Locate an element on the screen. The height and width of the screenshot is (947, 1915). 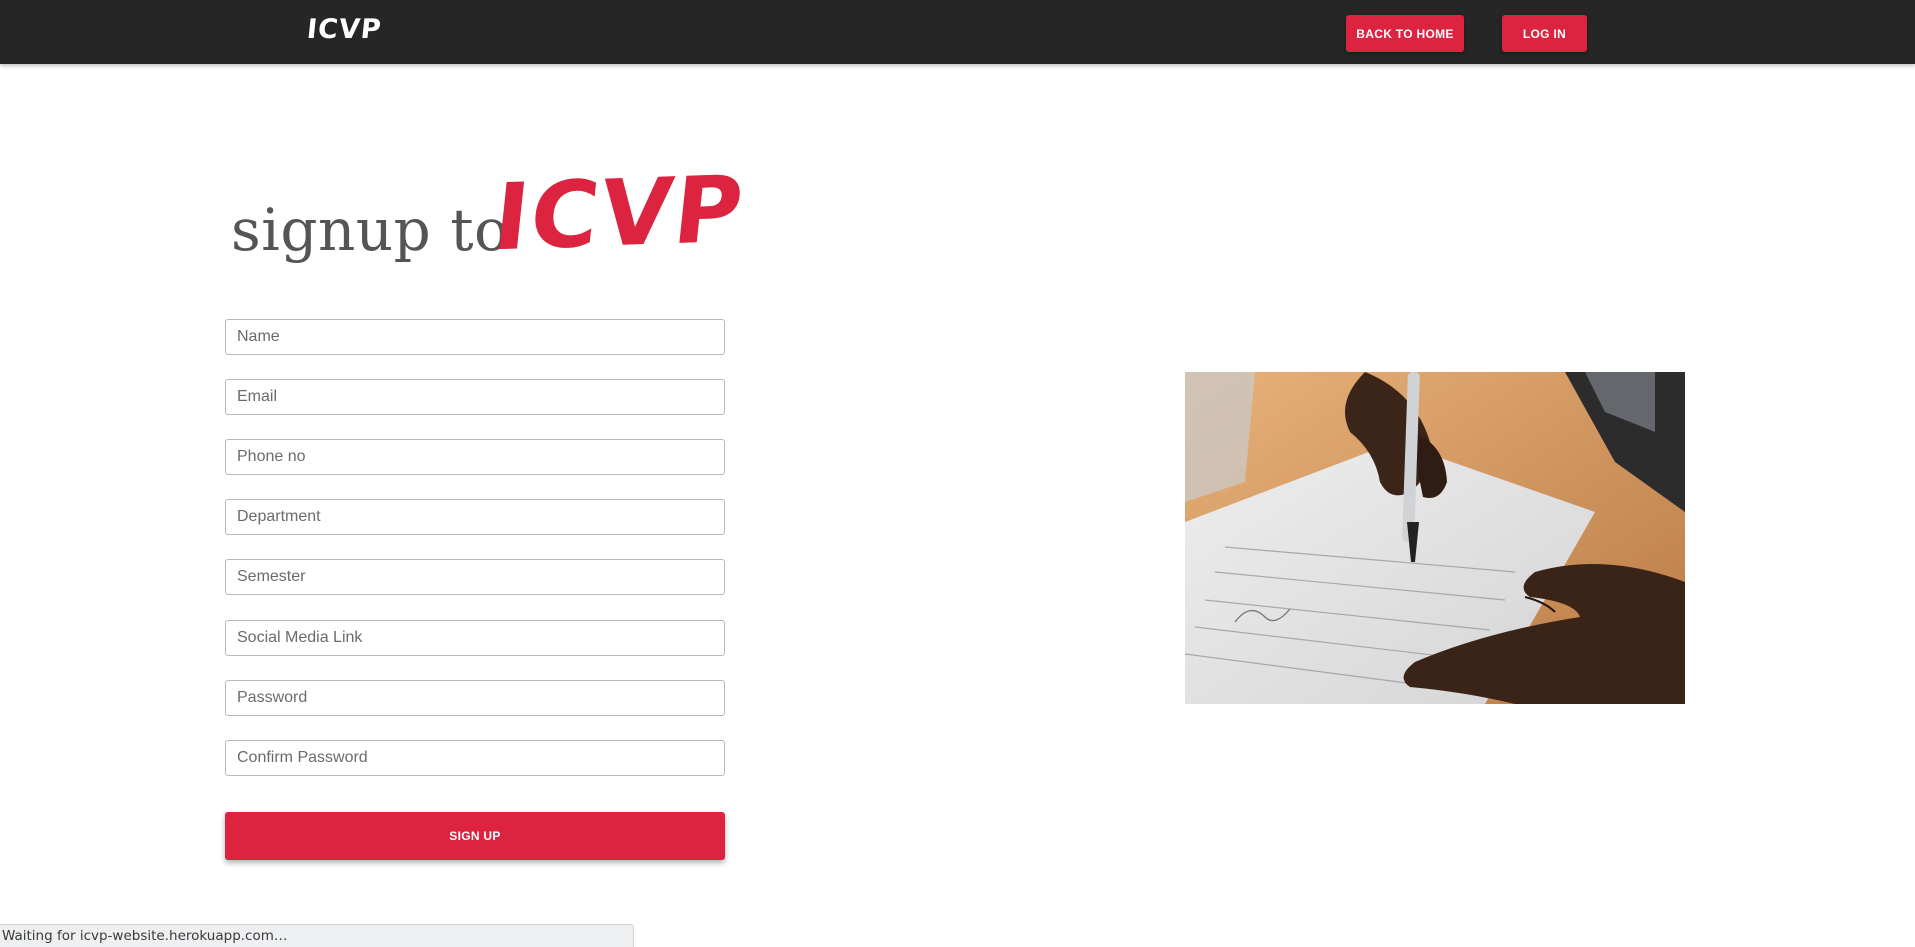
page-title: signup to ICVP is located at coordinates (491, 216).